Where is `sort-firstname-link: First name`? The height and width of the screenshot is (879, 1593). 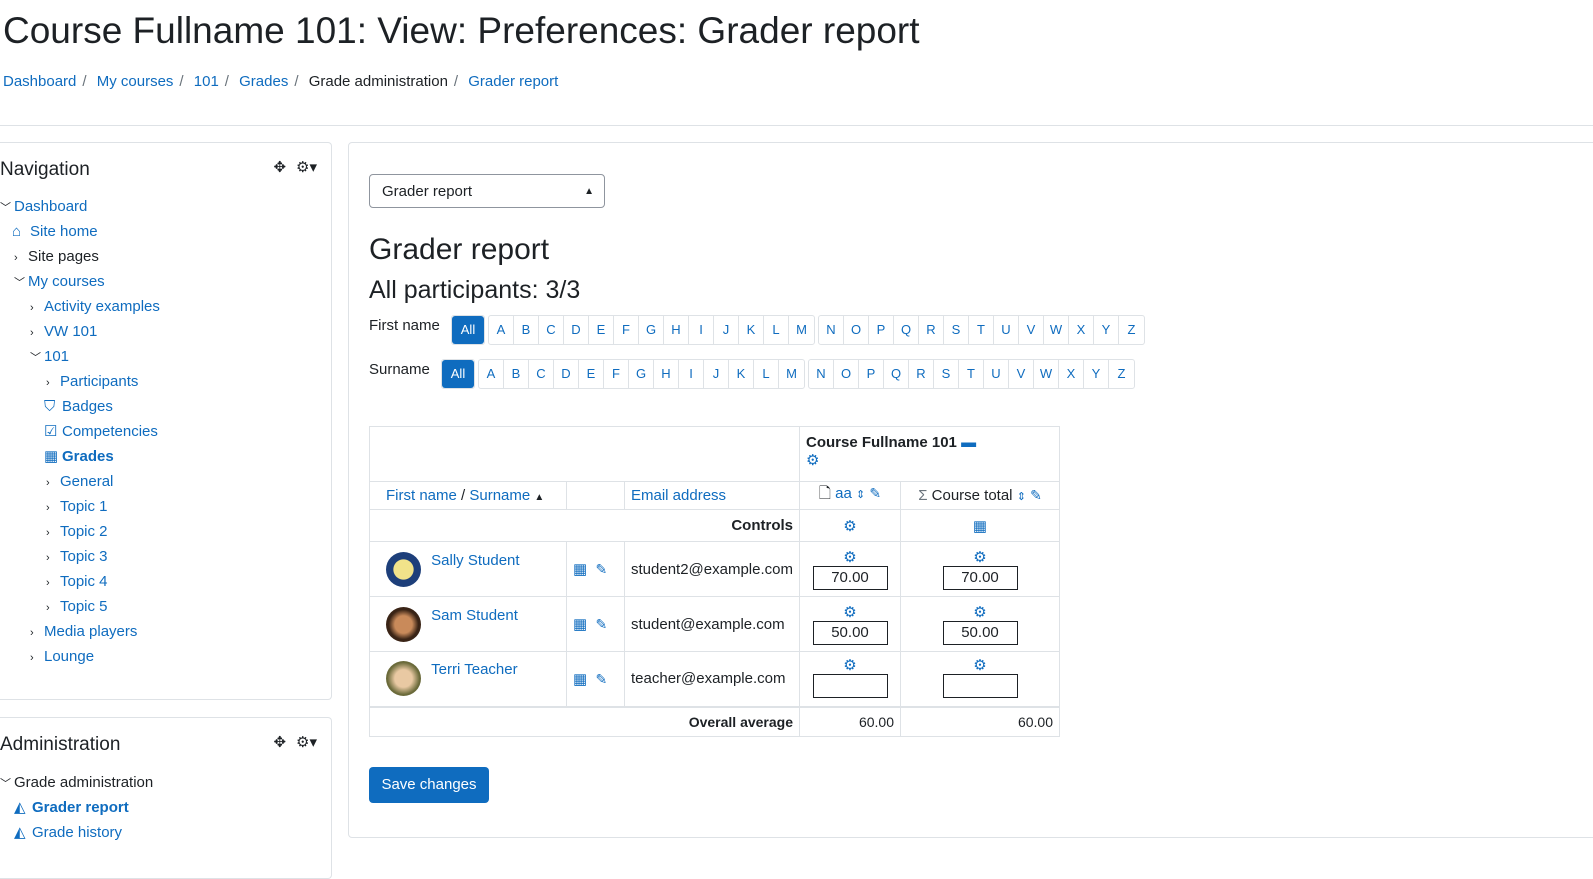 sort-firstname-link: First name is located at coordinates (421, 495).